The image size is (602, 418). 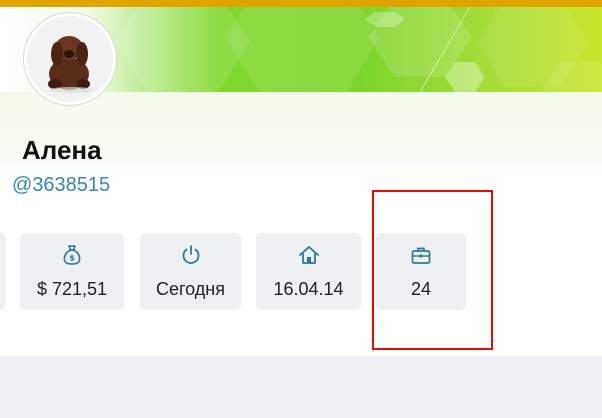 I want to click on stat-value: $ 721,51, so click(x=72, y=289).